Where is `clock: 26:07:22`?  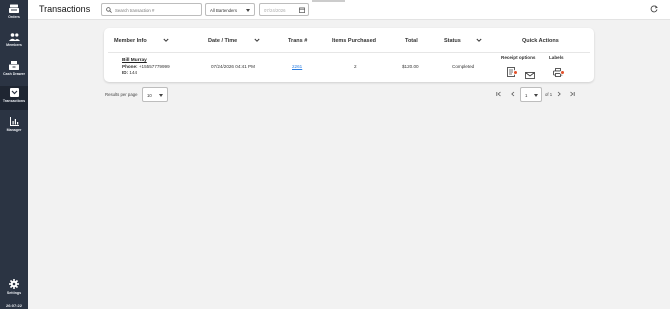 clock: 26:07:22 is located at coordinates (13, 305).